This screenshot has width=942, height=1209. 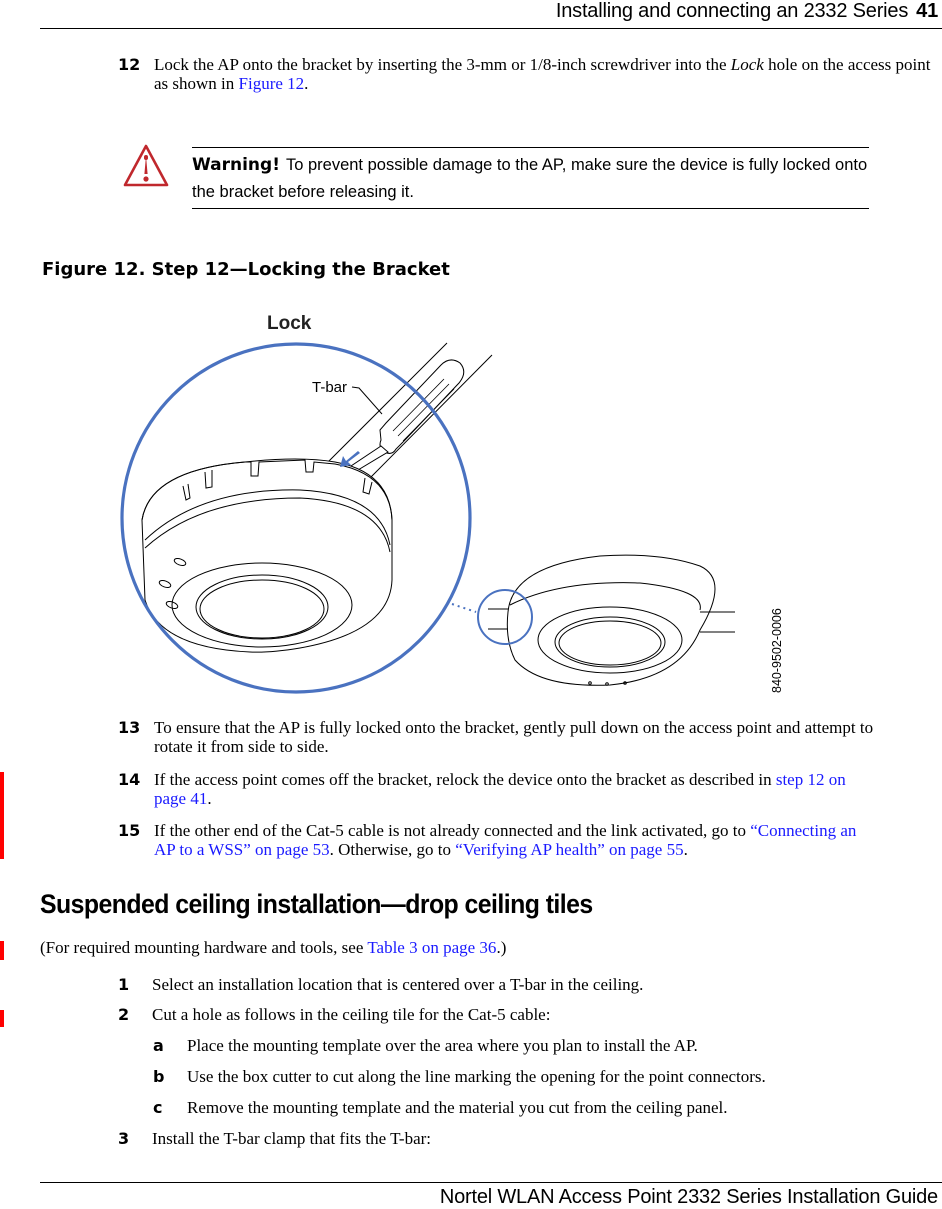 I want to click on page-number: 41, so click(x=927, y=11).